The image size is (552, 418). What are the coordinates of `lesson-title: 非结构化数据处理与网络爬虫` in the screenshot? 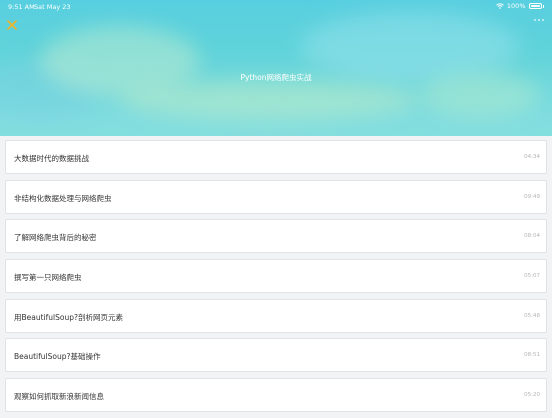 It's located at (63, 198).